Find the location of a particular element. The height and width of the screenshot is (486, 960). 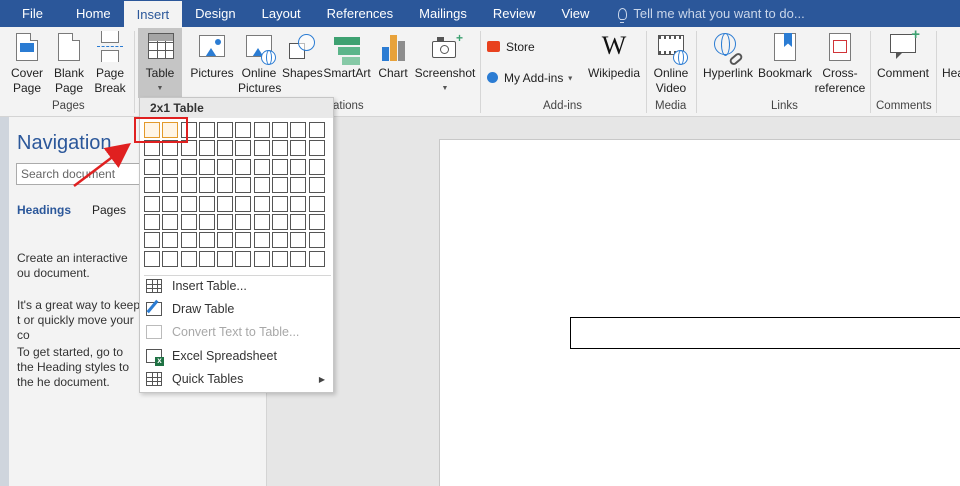

shapes-button: Shapes is located at coordinates (302, 56).